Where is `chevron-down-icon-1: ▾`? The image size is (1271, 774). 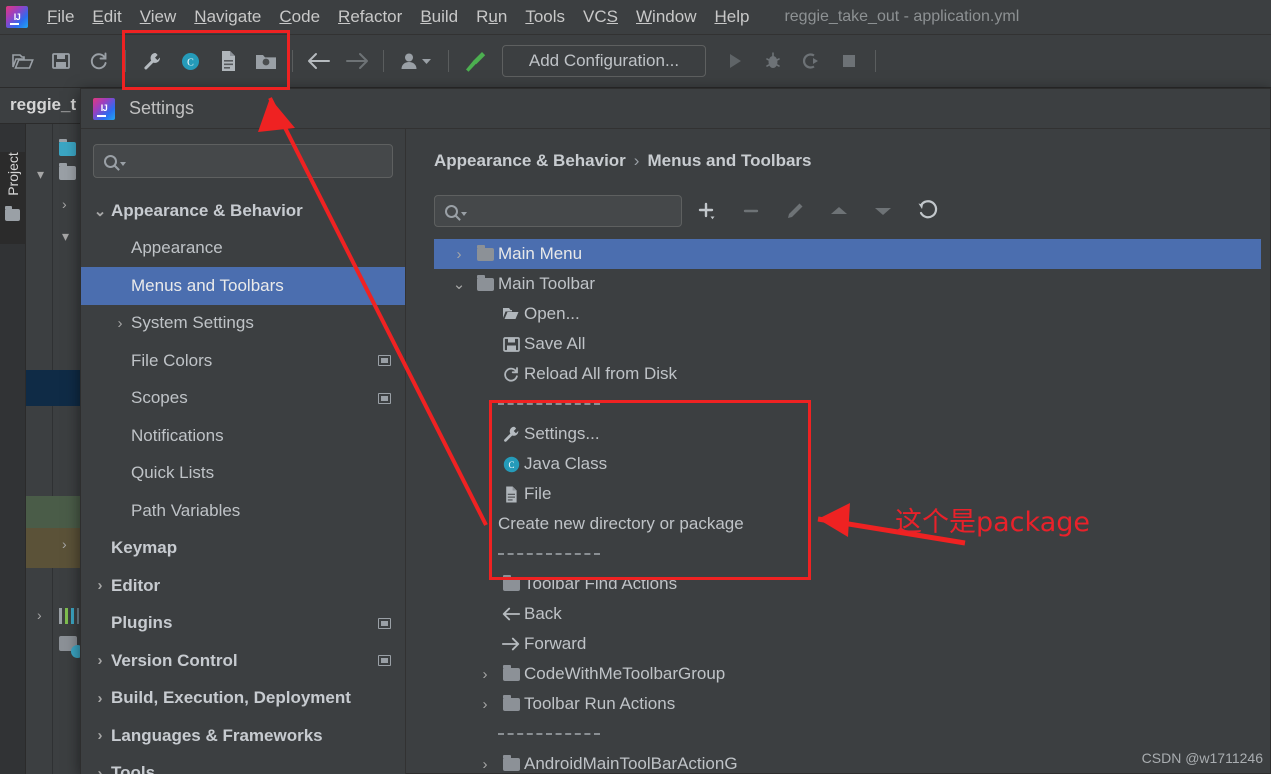
chevron-down-icon-1: ▾ is located at coordinates (43, 174).